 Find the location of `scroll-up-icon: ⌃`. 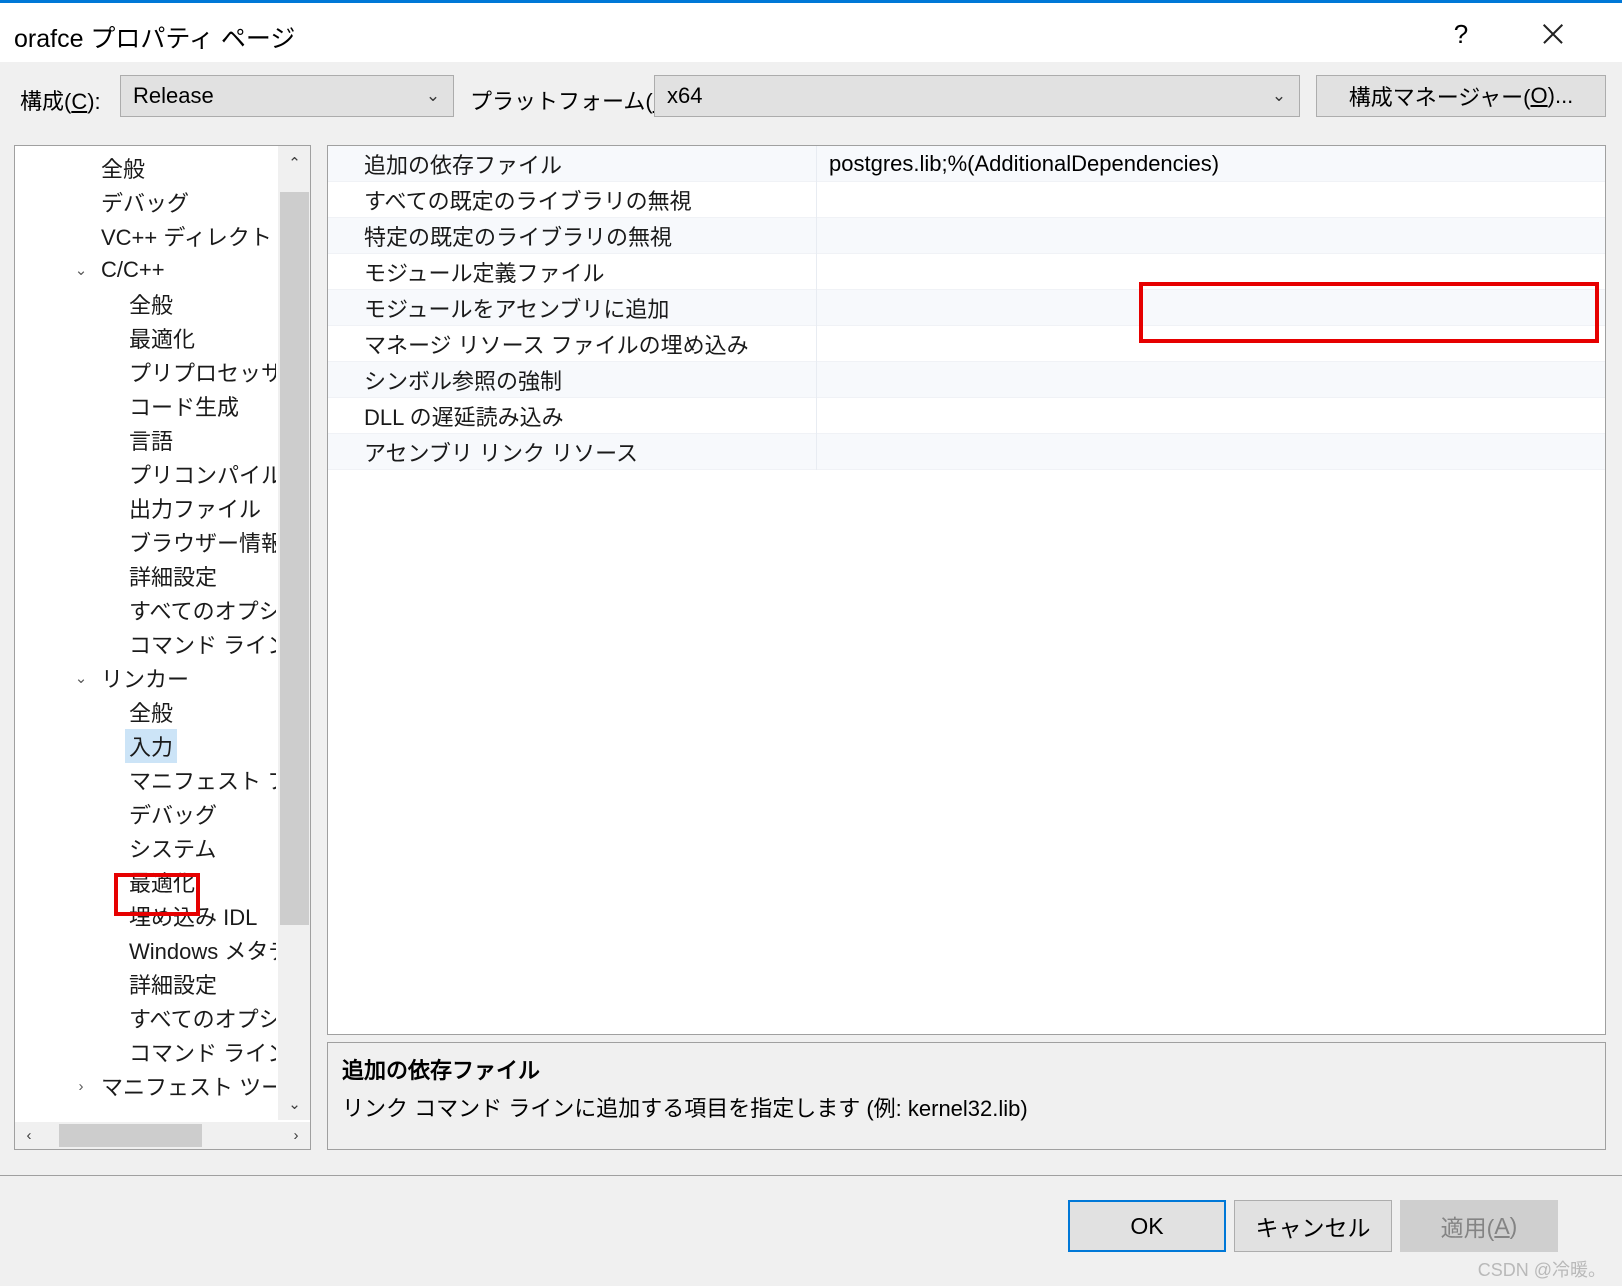

scroll-up-icon: ⌃ is located at coordinates (294, 162).